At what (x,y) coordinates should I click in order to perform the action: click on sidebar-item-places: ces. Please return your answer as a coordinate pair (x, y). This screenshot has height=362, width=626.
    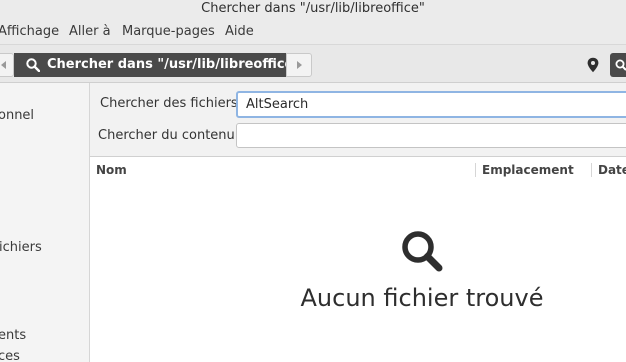
    Looking at the image, I should click on (10, 355).